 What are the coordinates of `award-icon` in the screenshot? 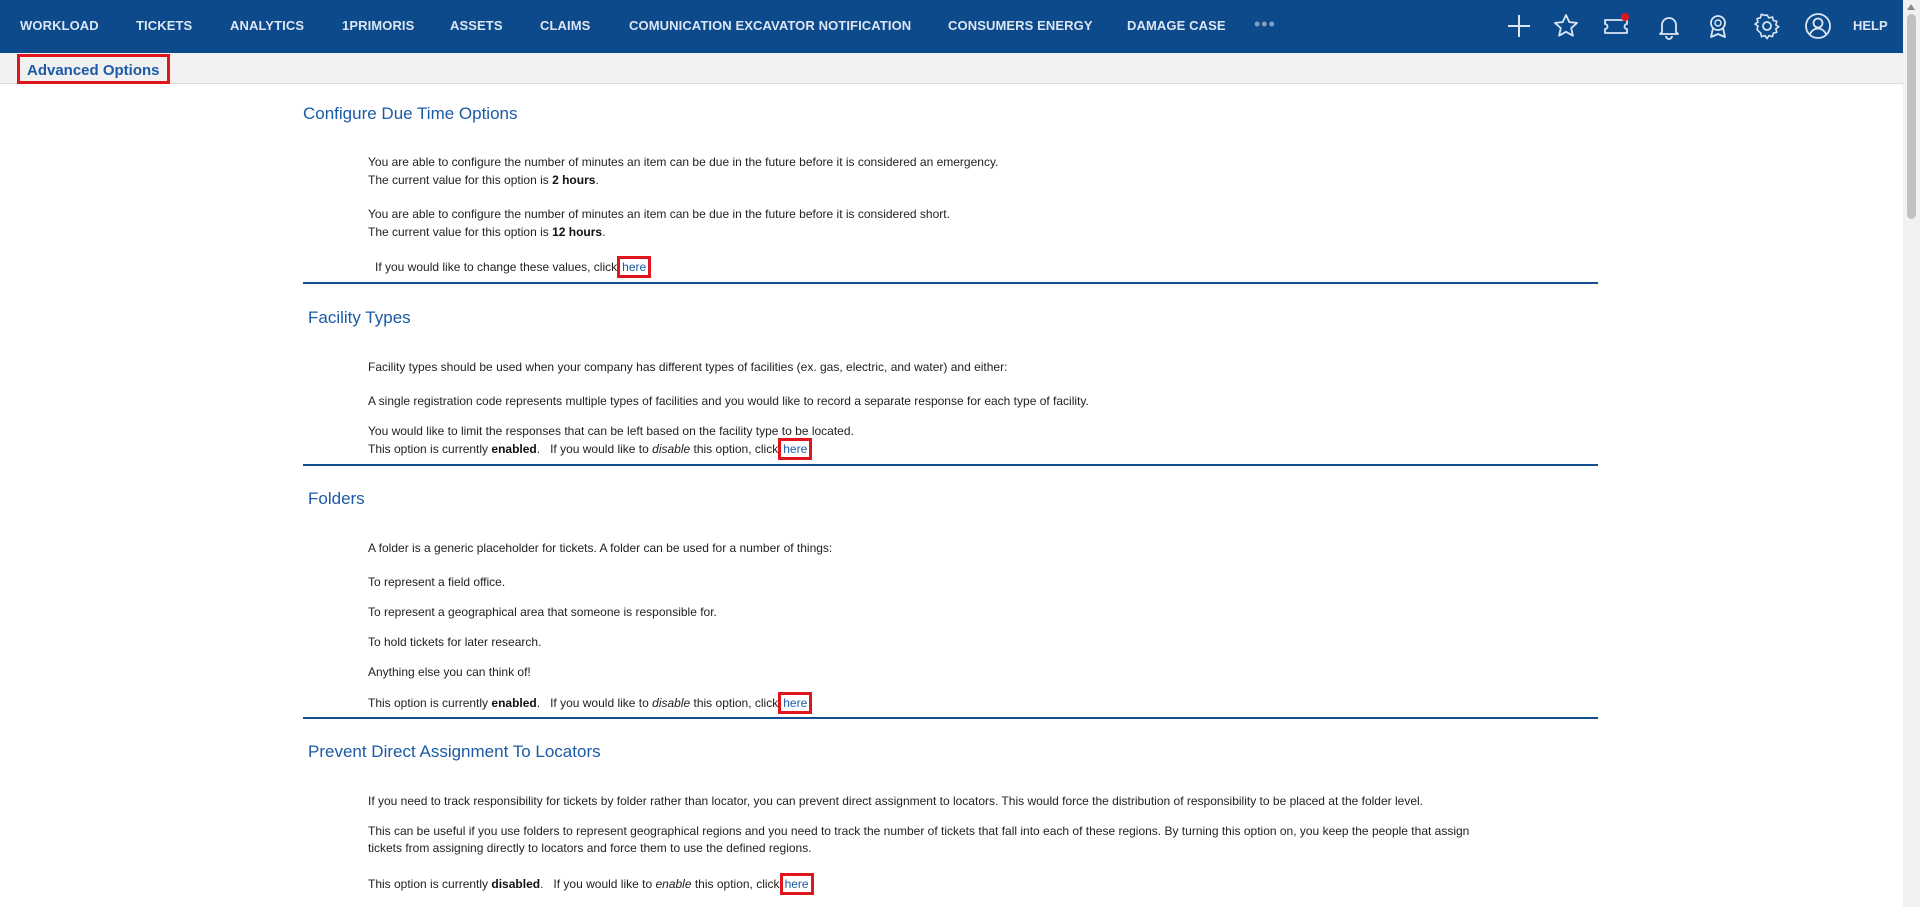 It's located at (1718, 26).